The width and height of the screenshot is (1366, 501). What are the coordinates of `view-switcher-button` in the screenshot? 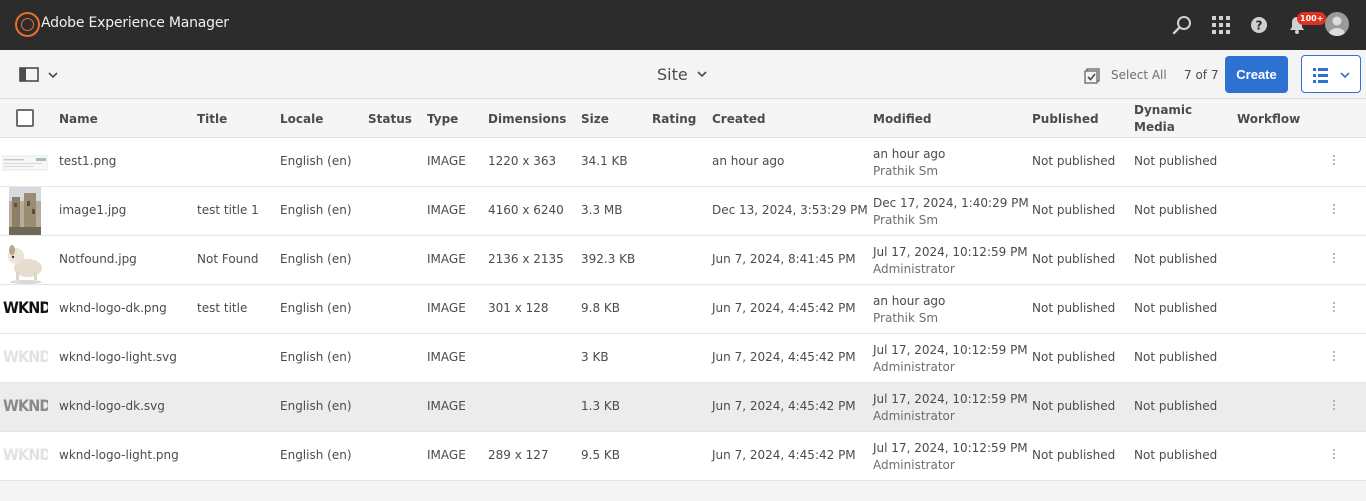 It's located at (1331, 74).